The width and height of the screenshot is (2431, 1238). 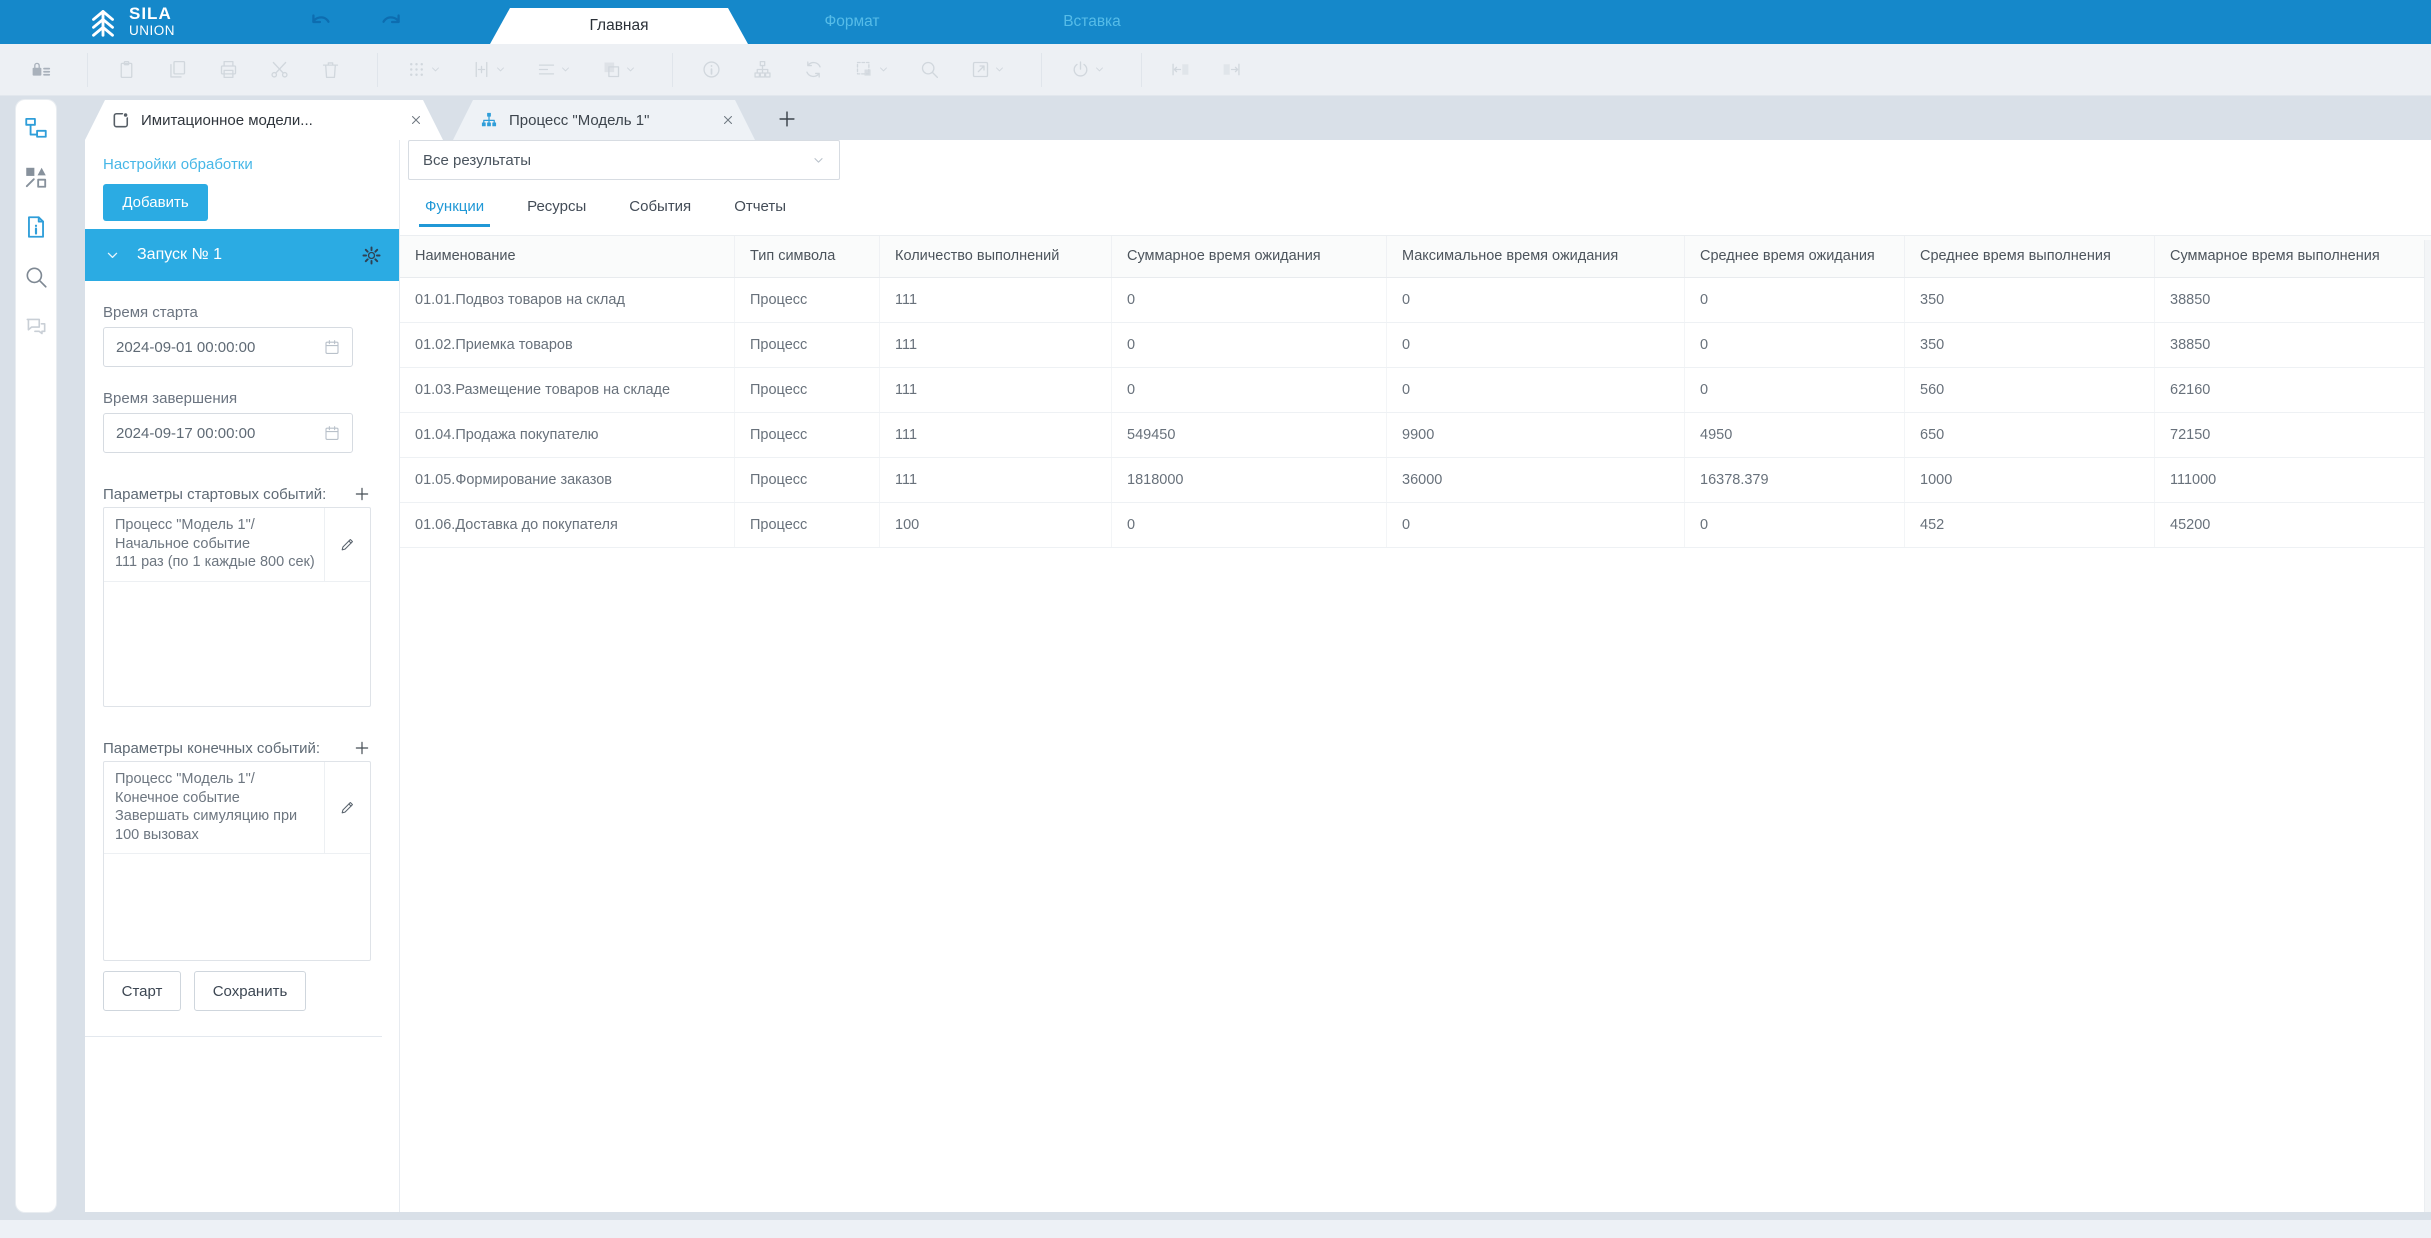 I want to click on table-column-header: Количество выполнений, so click(x=996, y=256).